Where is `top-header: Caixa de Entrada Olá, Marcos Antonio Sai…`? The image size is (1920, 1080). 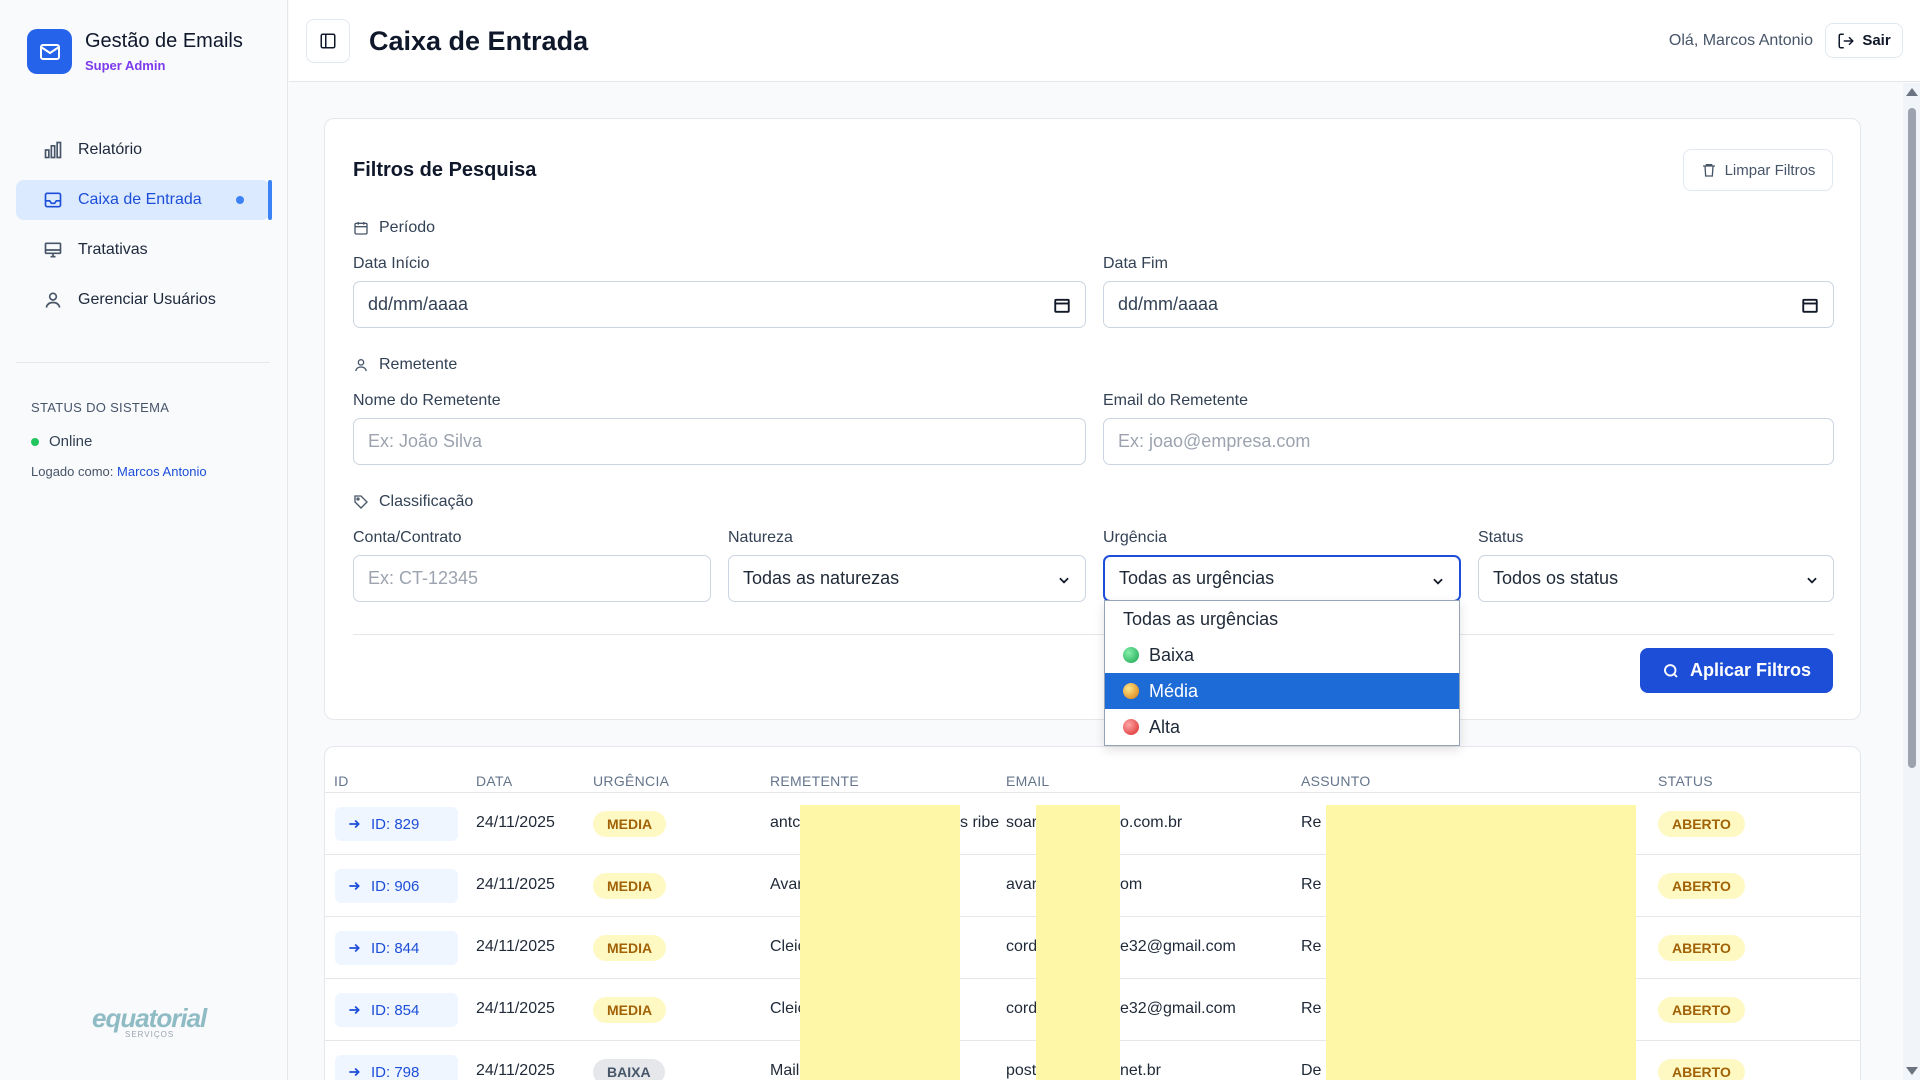
top-header: Caixa de Entrada Olá, Marcos Antonio Sai… is located at coordinates (1104, 41).